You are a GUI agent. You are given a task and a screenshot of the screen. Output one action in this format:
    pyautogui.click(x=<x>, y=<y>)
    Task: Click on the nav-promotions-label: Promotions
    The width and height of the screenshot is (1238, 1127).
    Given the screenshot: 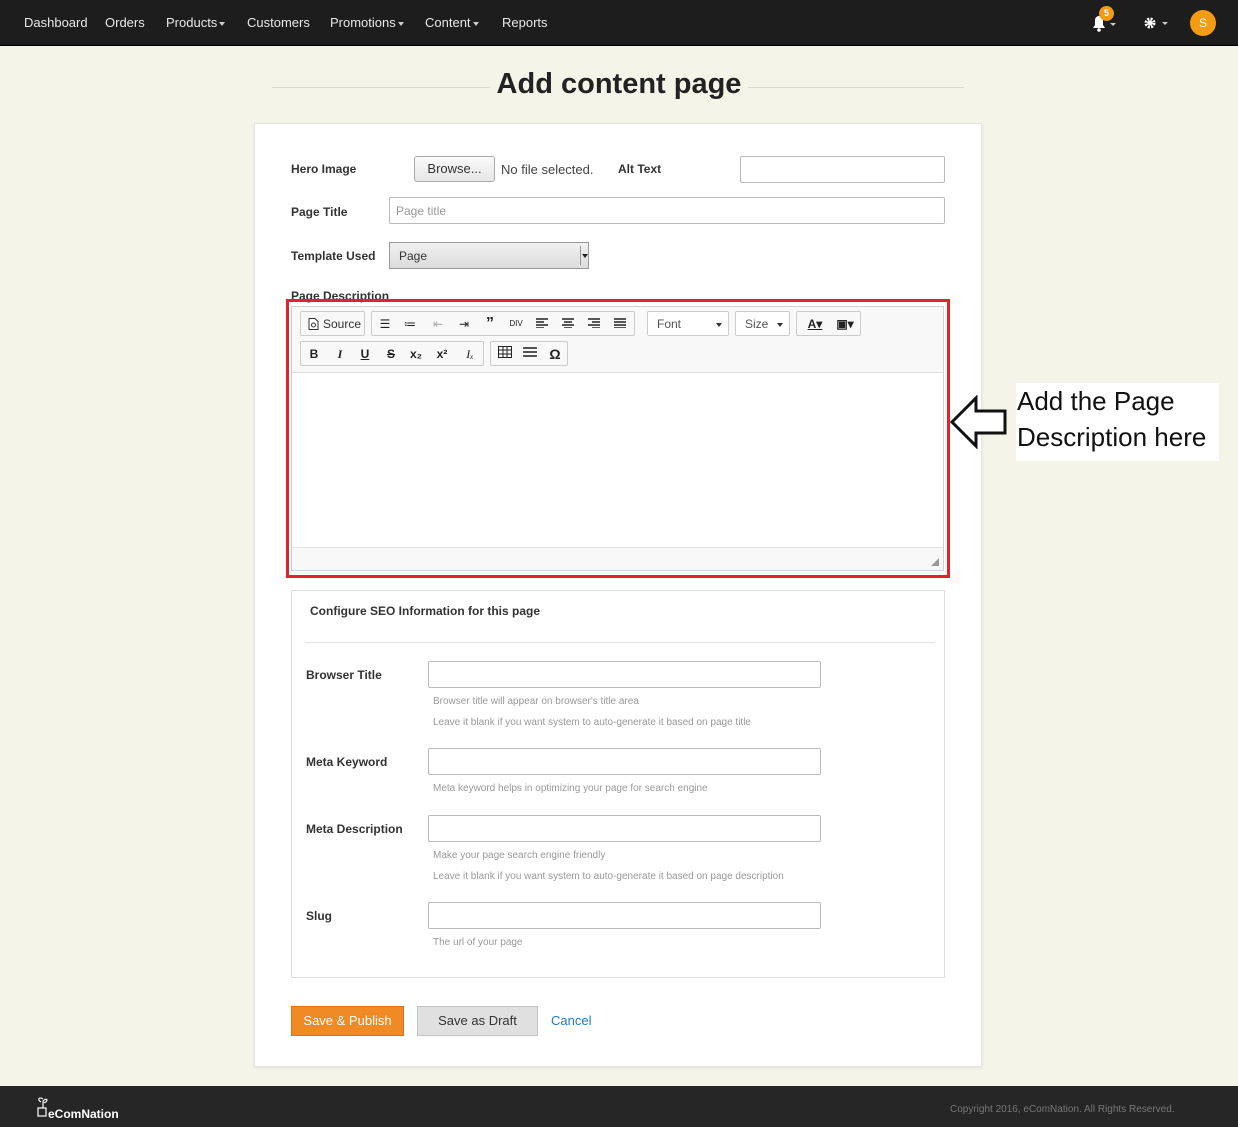 What is the action you would take?
    pyautogui.click(x=363, y=22)
    